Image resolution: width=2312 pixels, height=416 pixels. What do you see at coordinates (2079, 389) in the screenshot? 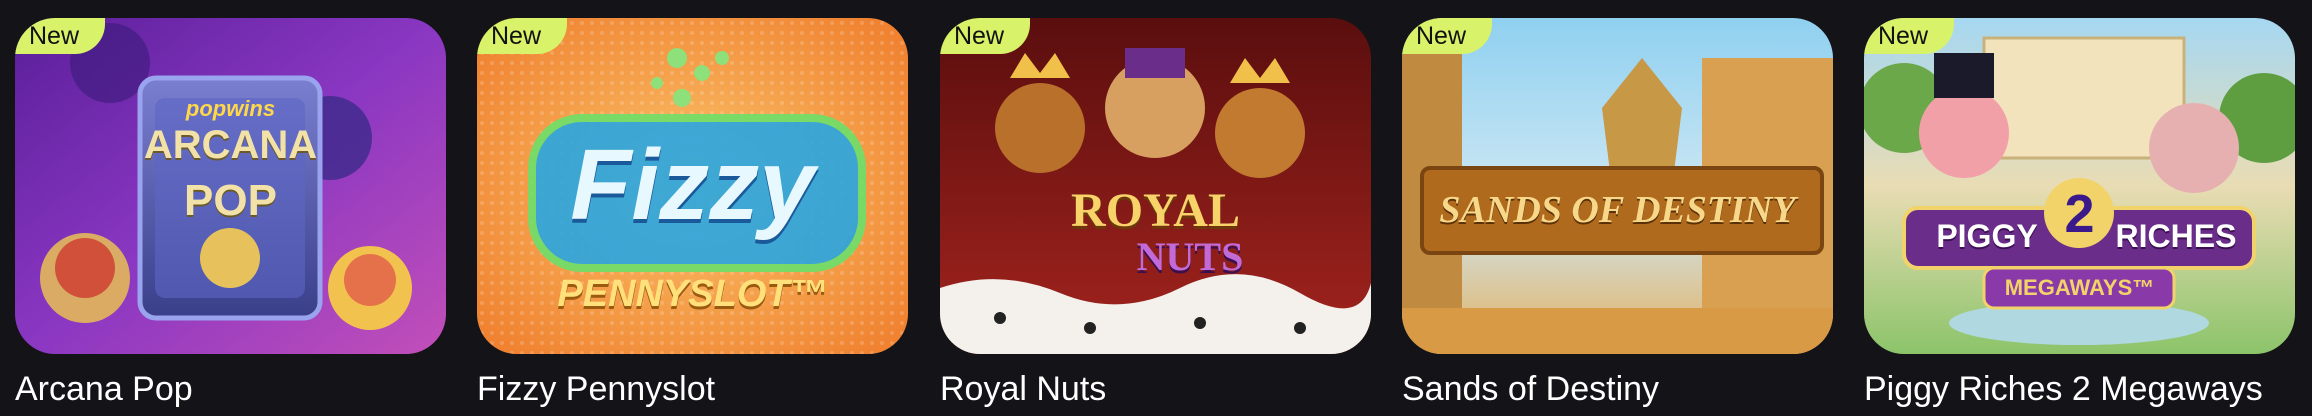
I see `game-title: Piggy Riches 2 Megaways` at bounding box center [2079, 389].